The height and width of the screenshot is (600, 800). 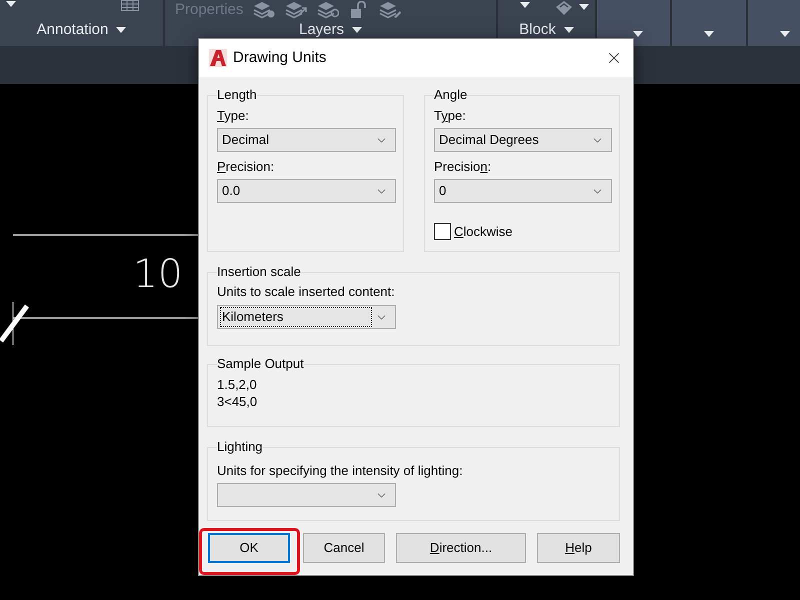 I want to click on panel-title-button: Layers, so click(x=330, y=30).